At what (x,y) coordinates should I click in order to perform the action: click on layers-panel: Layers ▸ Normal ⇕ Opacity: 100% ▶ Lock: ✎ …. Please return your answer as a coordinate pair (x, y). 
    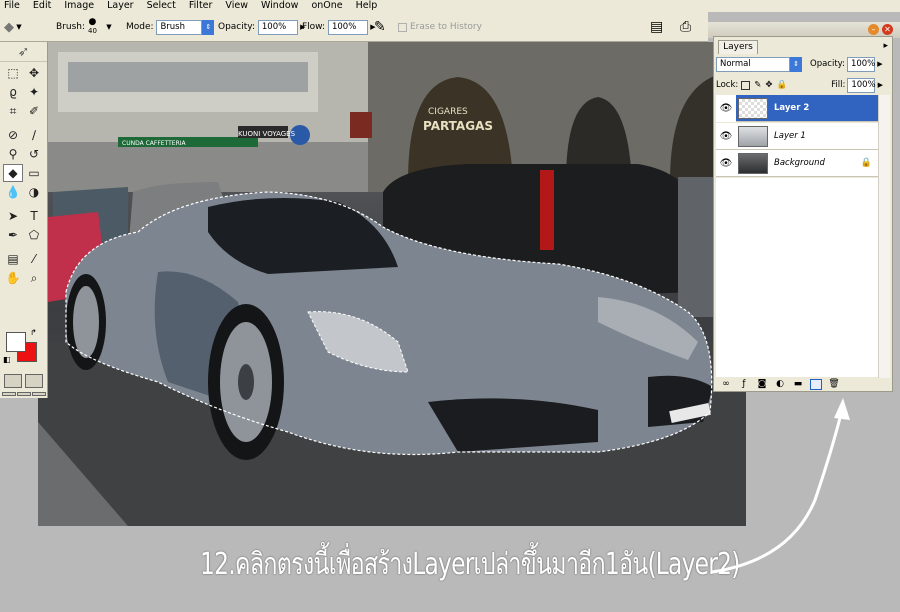
    Looking at the image, I should click on (803, 214).